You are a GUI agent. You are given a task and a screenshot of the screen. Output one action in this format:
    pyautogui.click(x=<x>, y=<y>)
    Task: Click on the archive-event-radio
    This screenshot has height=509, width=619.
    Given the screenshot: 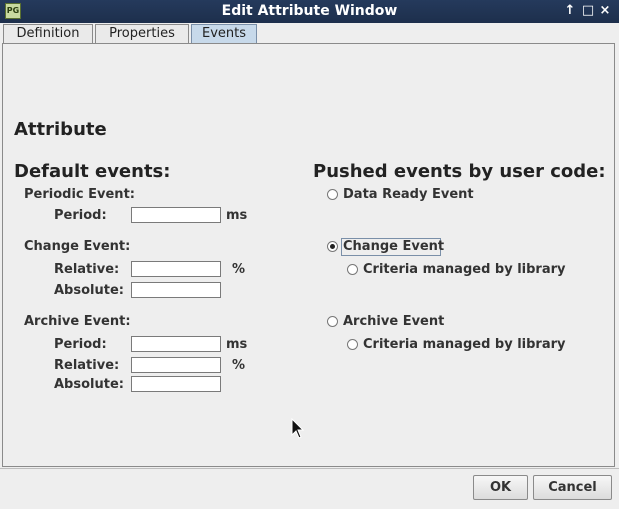 What is the action you would take?
    pyautogui.click(x=332, y=321)
    